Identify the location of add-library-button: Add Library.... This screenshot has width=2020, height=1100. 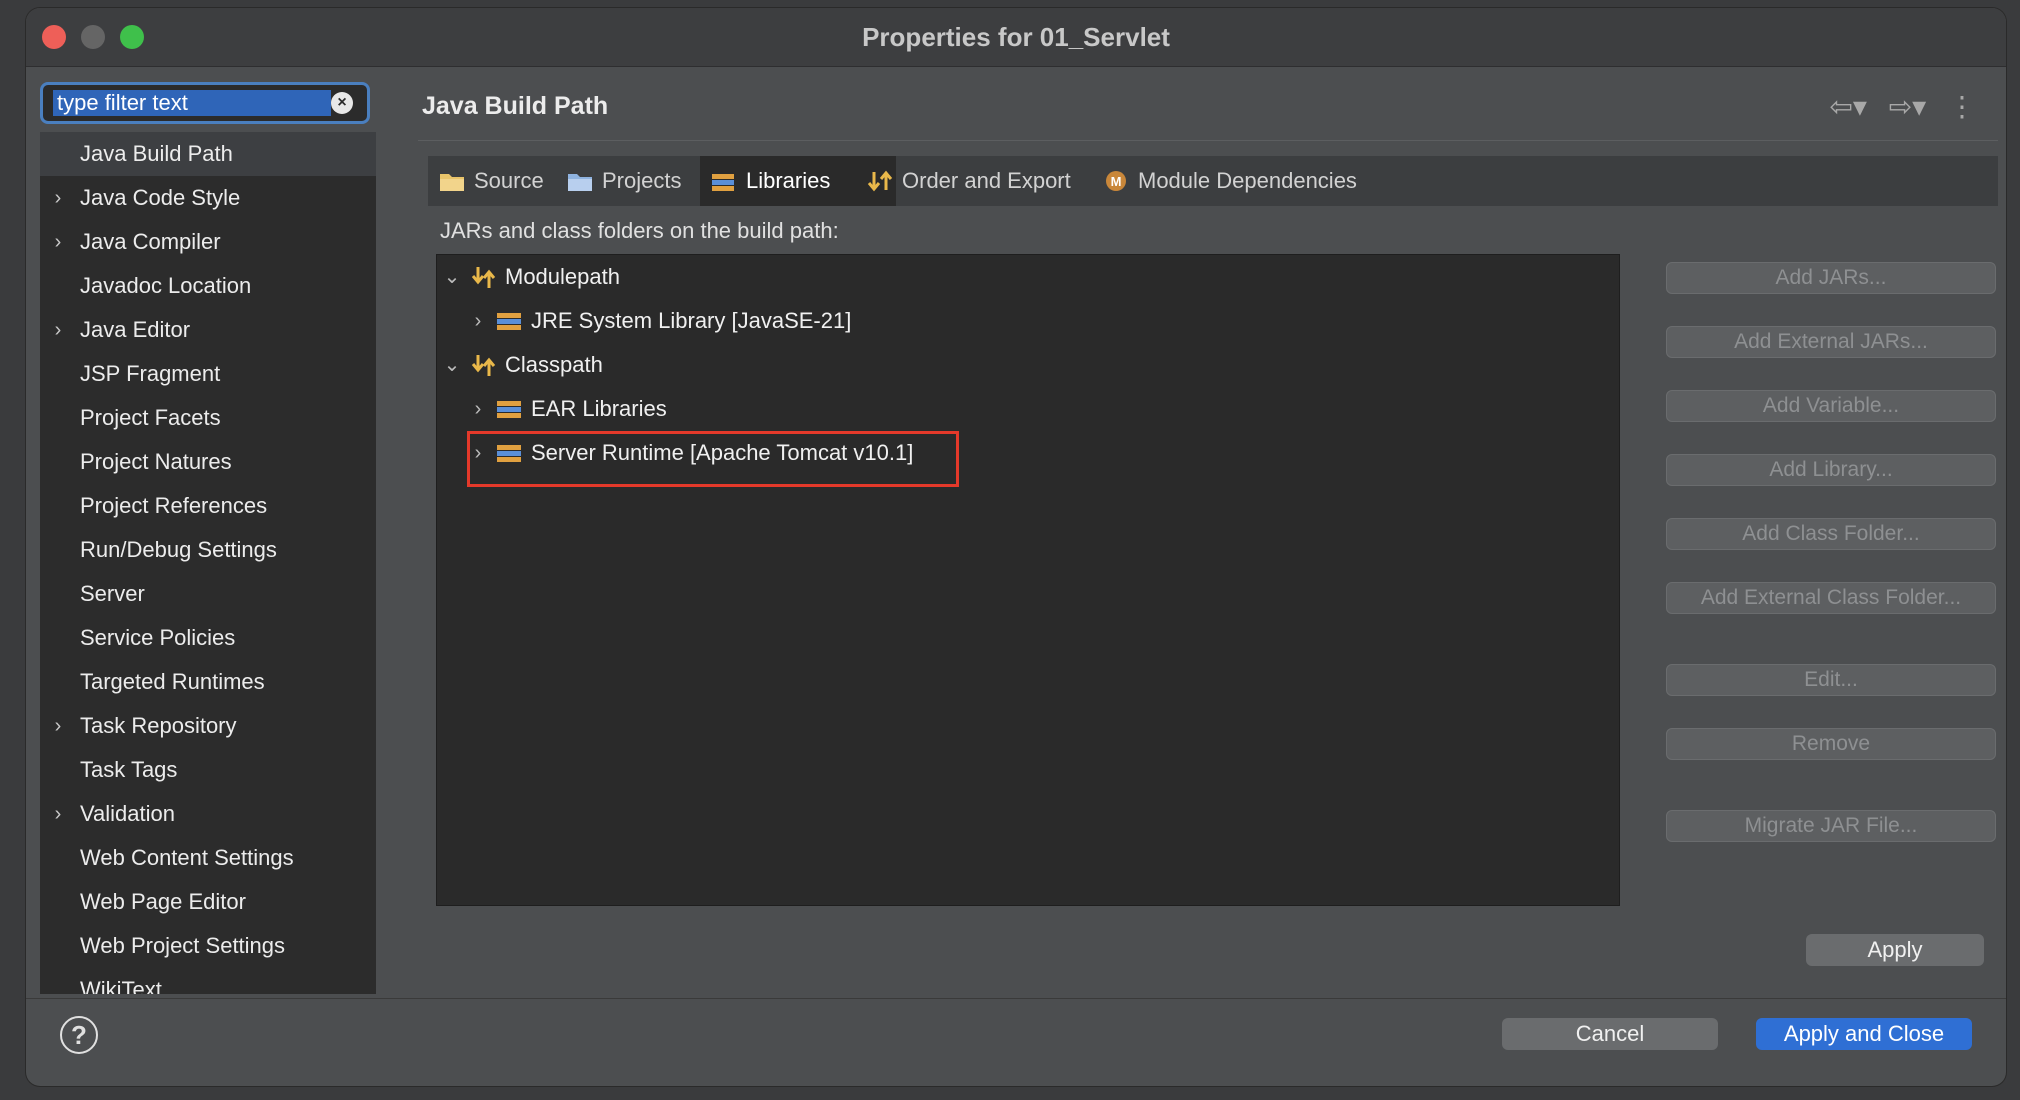
(1831, 470).